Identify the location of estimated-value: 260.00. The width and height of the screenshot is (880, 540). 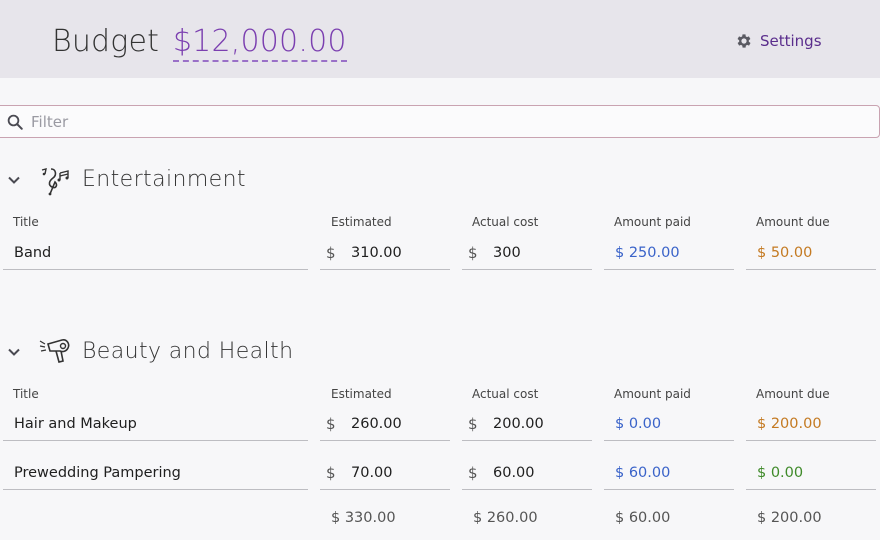
(376, 423).